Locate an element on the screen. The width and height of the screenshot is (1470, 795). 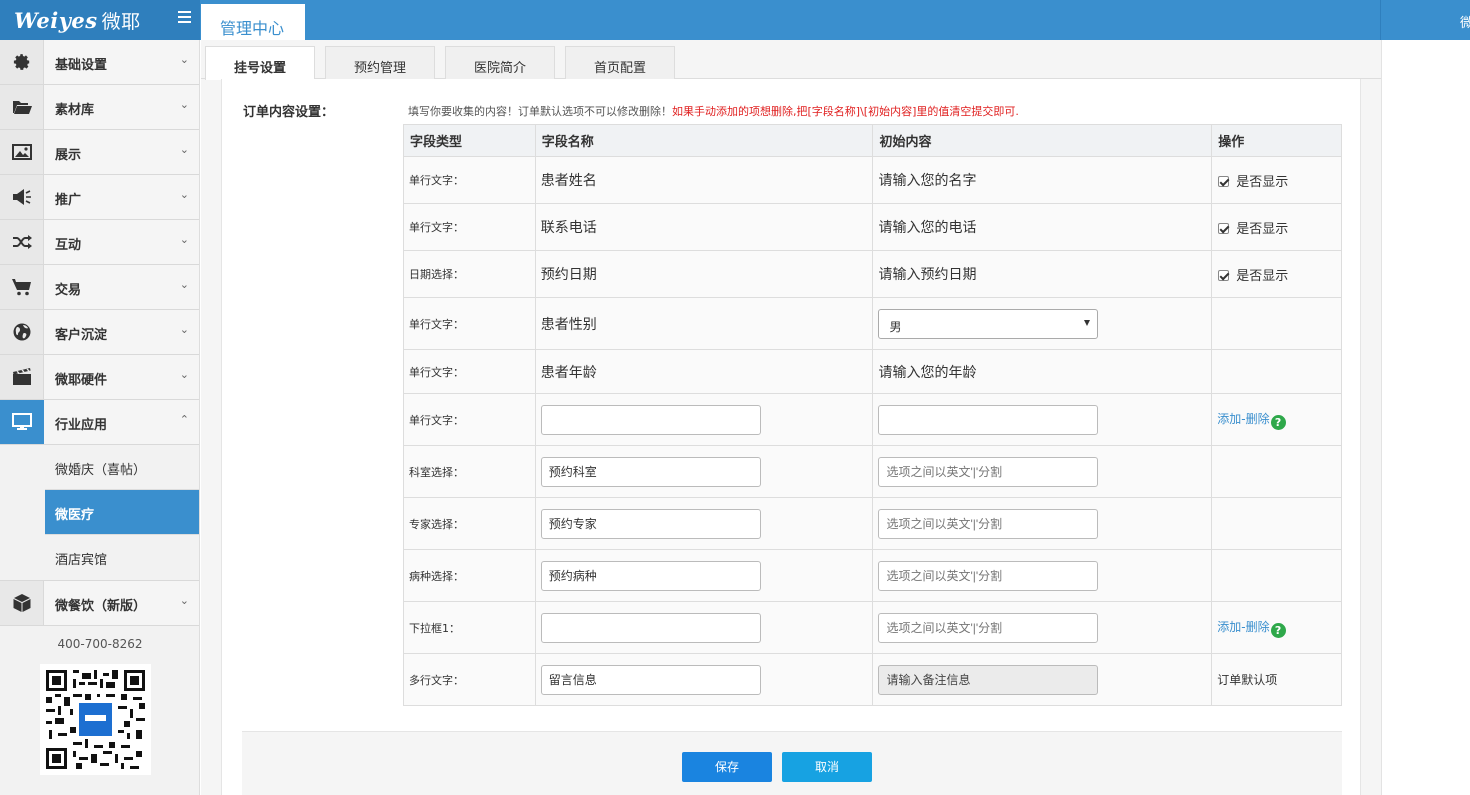
sidebar-item-hardware: 微耶硬件 ⌄ is located at coordinates (99, 377).